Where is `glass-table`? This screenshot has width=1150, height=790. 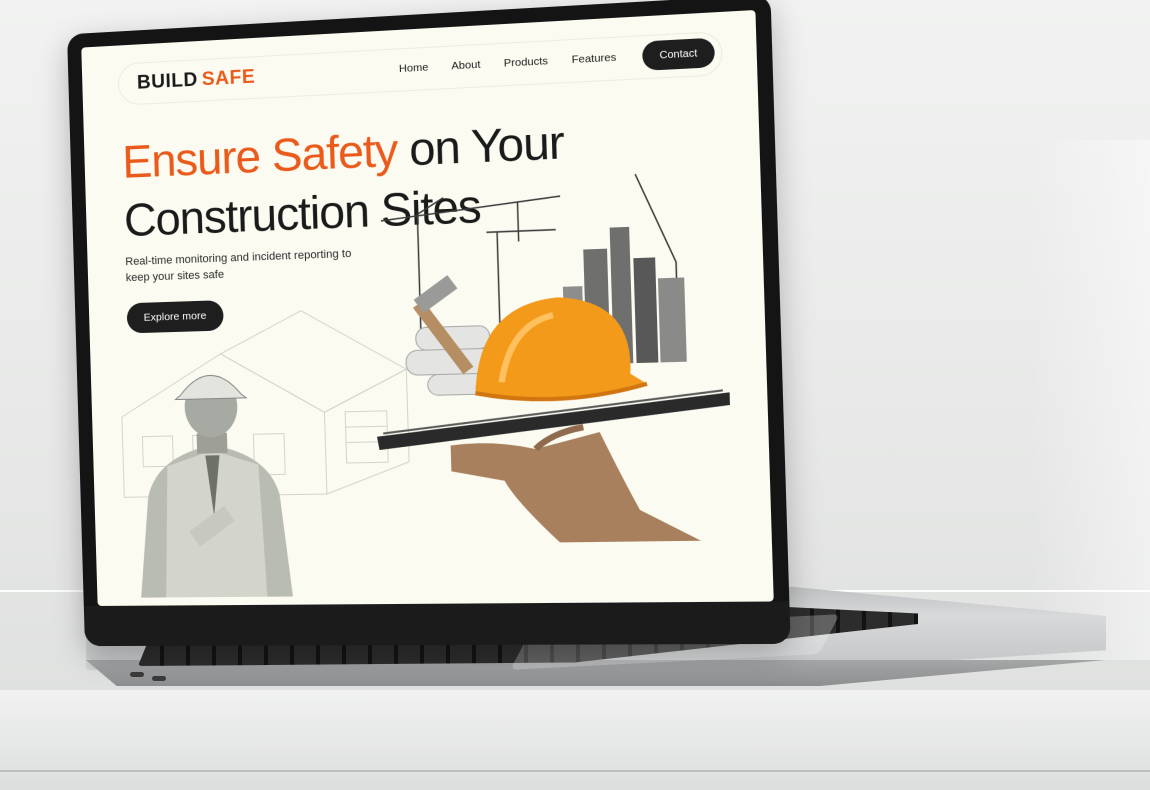 glass-table is located at coordinates (575, 740).